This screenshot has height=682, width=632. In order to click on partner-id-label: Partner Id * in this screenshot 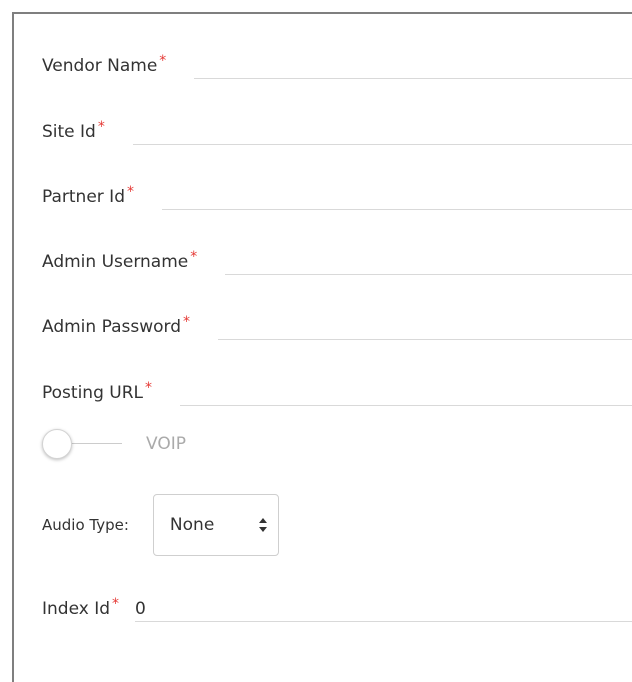, I will do `click(88, 195)`.